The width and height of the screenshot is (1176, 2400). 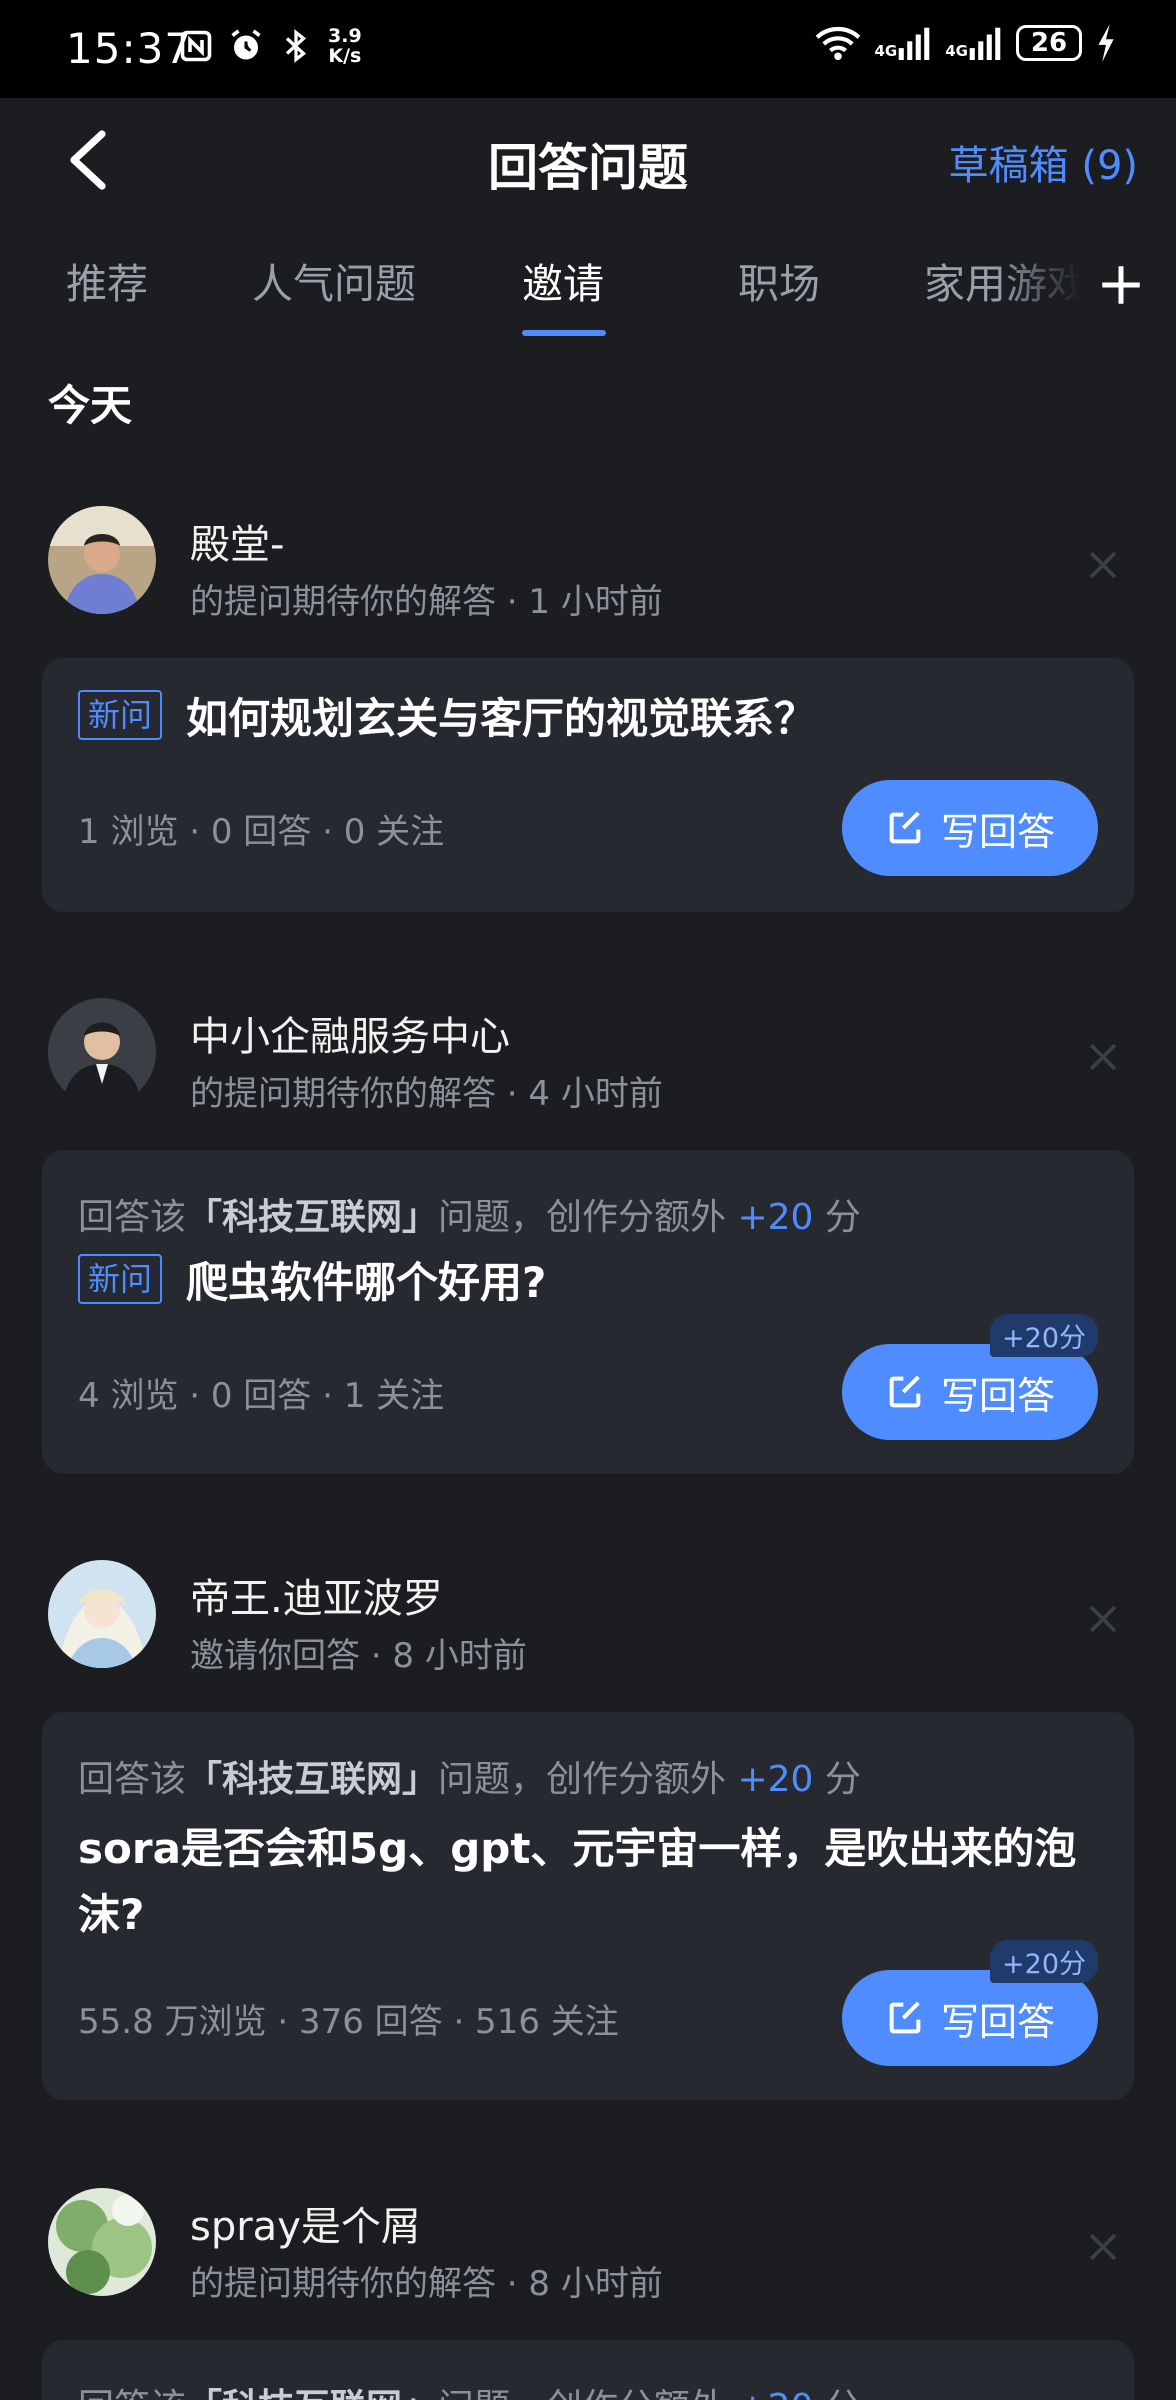 I want to click on drafts-link: 草稿箱 (9), so click(x=1043, y=162).